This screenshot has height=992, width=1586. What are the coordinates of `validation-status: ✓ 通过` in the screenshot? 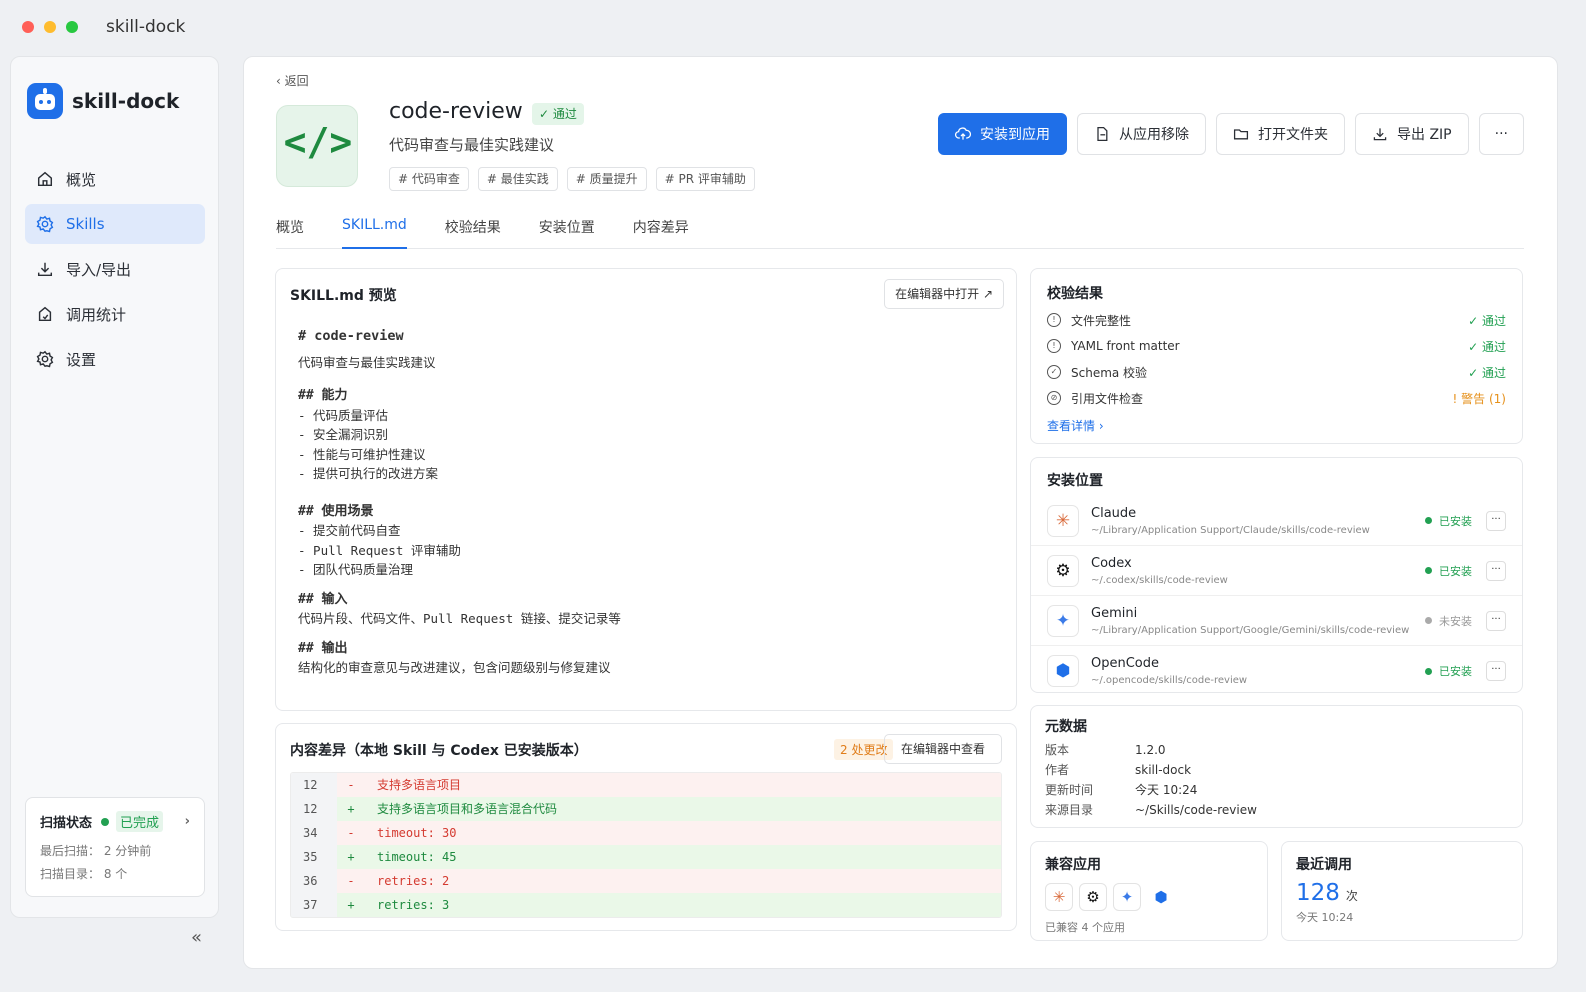 It's located at (1487, 346).